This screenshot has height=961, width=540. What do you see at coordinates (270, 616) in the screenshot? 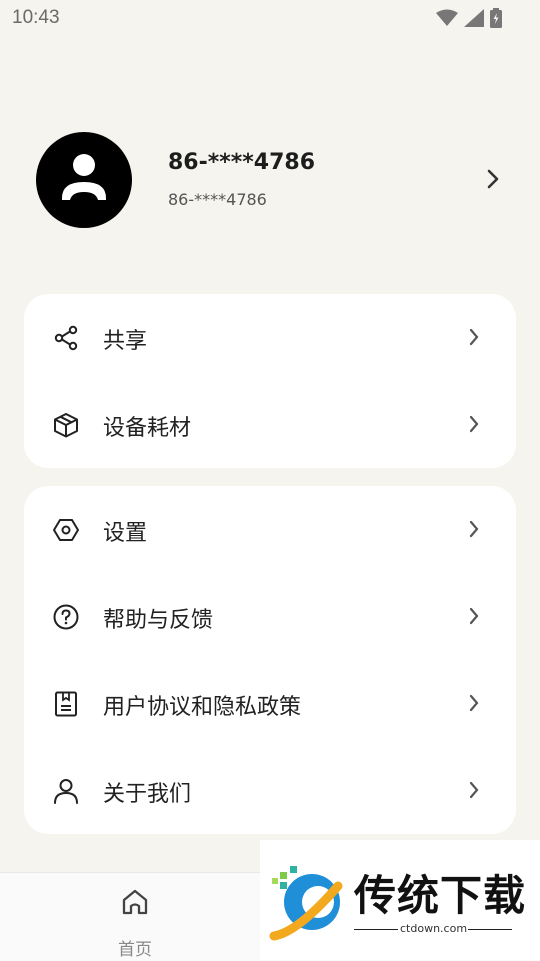
I see `menu-item-help: 帮助与反馈` at bounding box center [270, 616].